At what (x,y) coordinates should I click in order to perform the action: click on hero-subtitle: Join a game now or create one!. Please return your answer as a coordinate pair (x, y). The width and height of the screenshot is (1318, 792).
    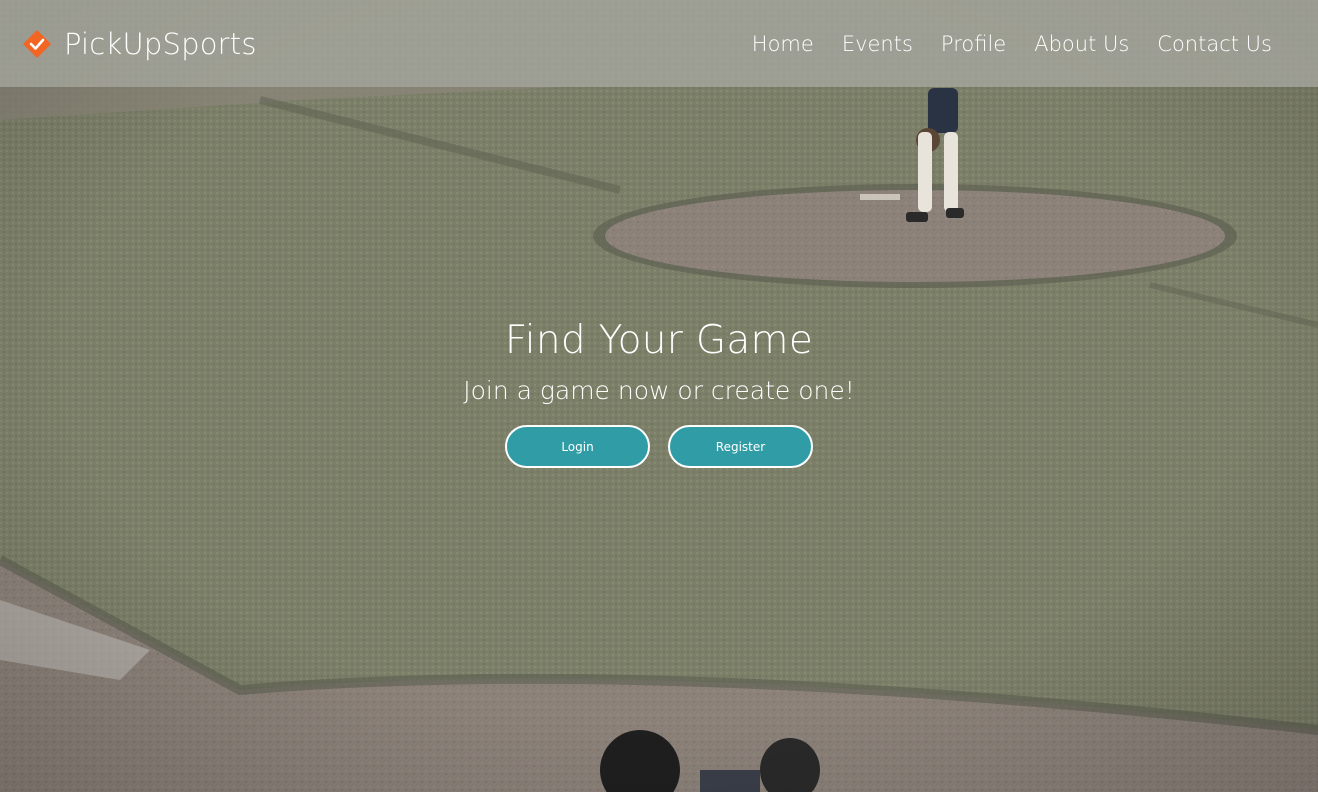
    Looking at the image, I should click on (659, 390).